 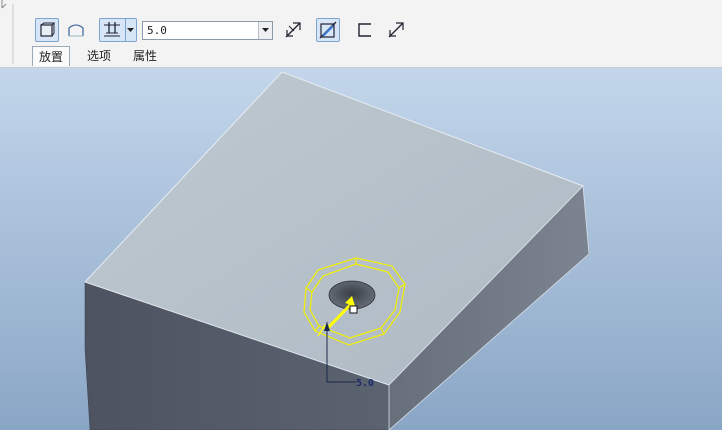 I want to click on flip-thicken-button, so click(x=396, y=30).